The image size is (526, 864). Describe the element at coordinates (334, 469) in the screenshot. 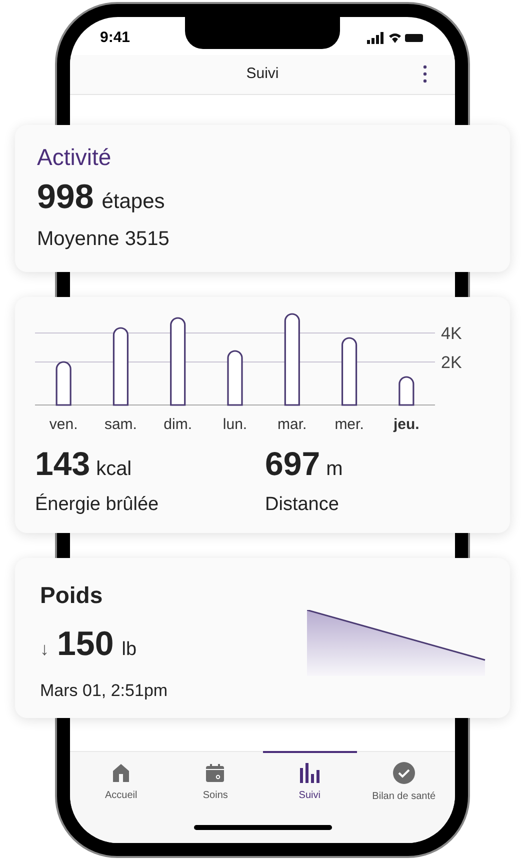

I see `stat-unit: m` at that location.